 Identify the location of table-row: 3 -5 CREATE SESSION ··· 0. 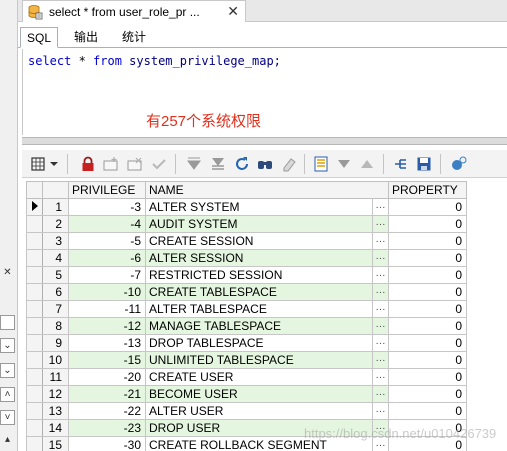
(246, 241).